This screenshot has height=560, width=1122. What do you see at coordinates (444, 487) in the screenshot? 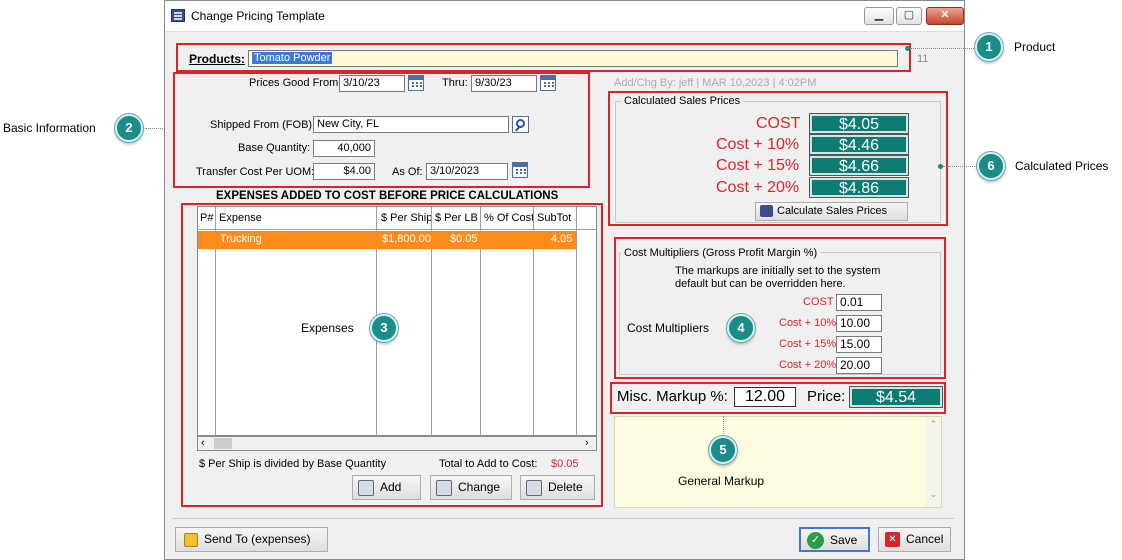
I see `edit-icon` at bounding box center [444, 487].